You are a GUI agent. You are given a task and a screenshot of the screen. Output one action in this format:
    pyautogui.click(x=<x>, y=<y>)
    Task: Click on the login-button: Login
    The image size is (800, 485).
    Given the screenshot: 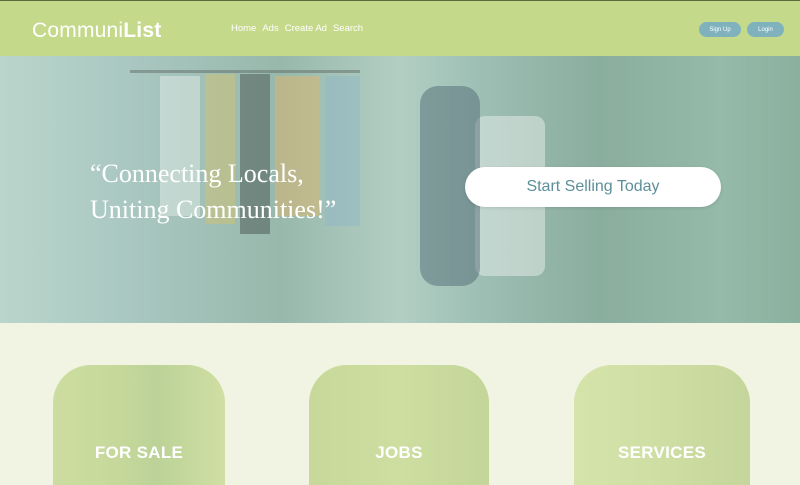 What is the action you would take?
    pyautogui.click(x=765, y=29)
    